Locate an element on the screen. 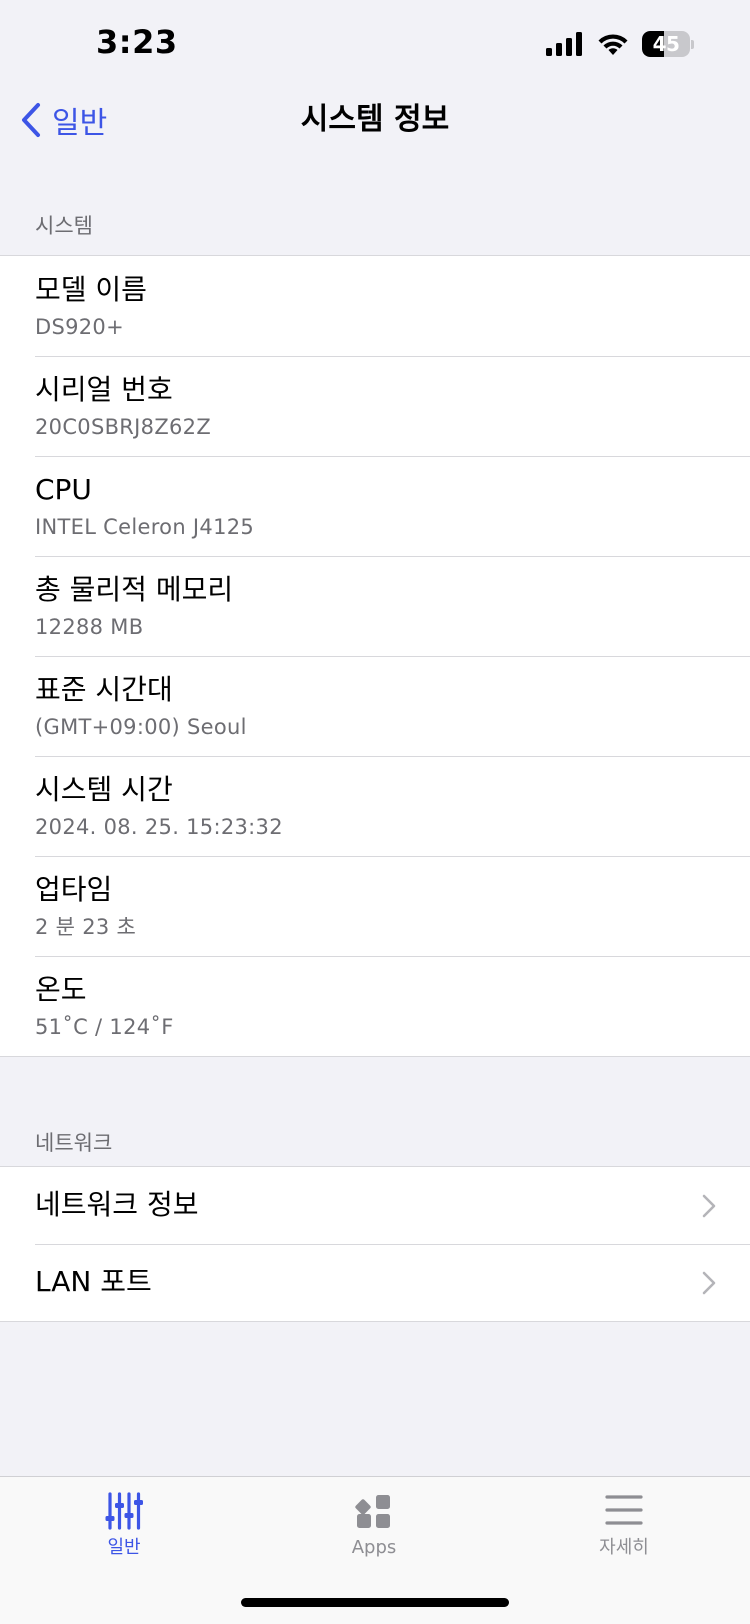 This screenshot has width=750, height=1624. network-info-row: 네트워크 정보 is located at coordinates (375, 1205).